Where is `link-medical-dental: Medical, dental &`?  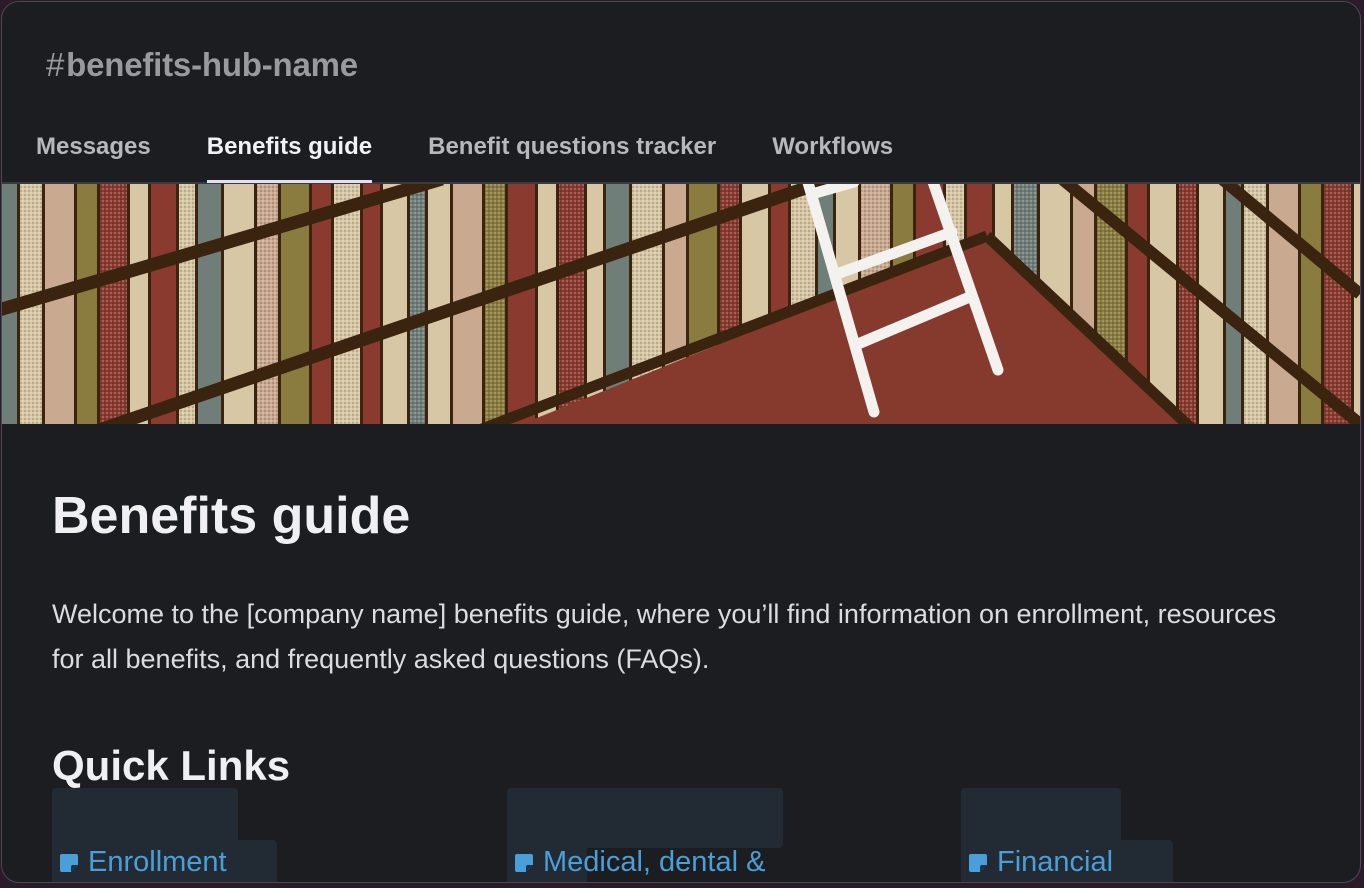
link-medical-dental: Medical, dental & is located at coordinates (639, 862).